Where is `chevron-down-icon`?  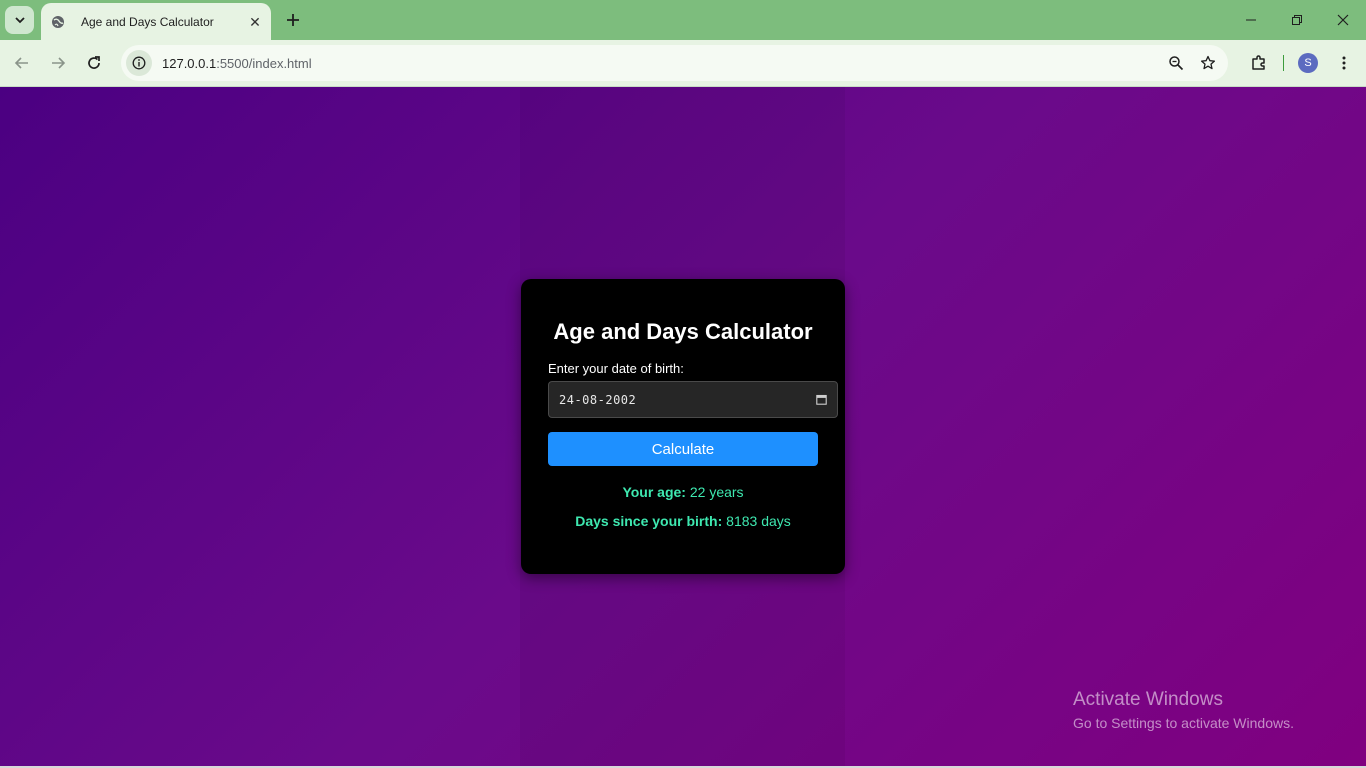
chevron-down-icon is located at coordinates (19, 20).